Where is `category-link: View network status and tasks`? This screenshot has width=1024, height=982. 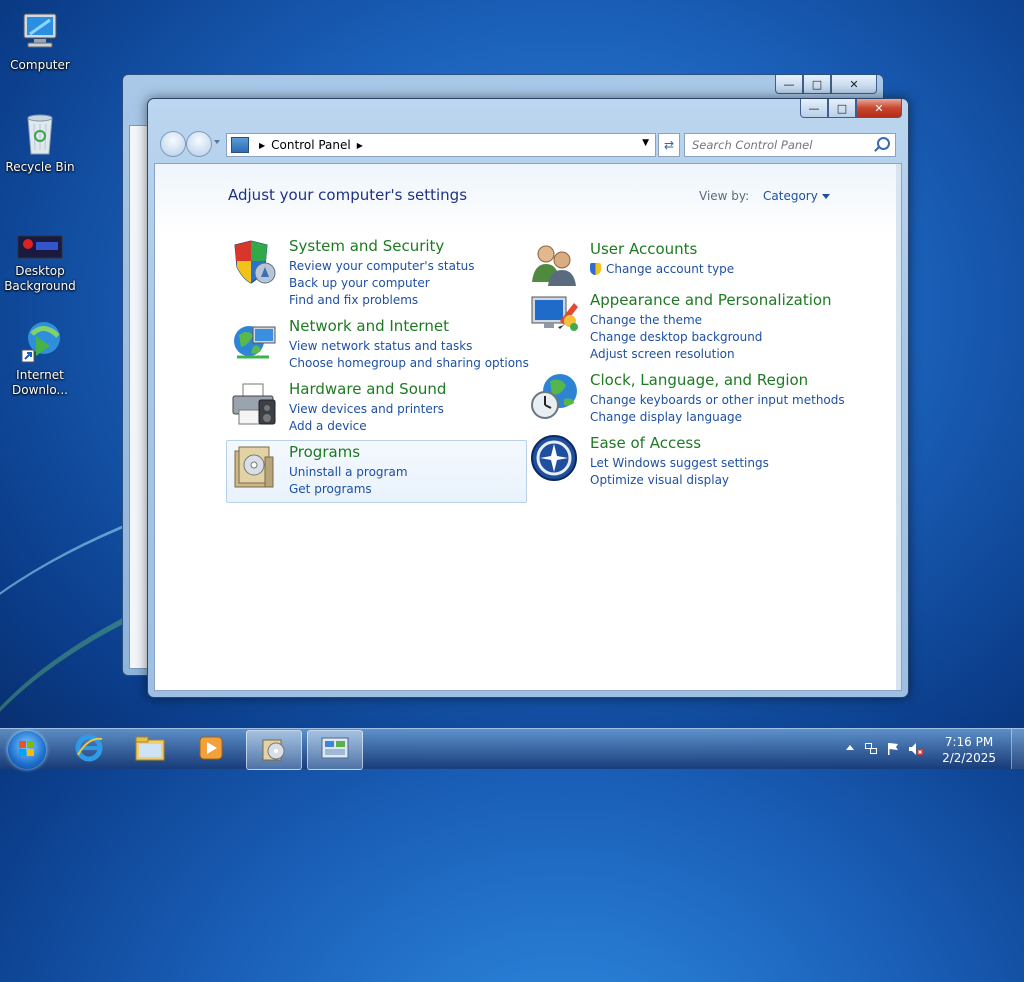 category-link: View network status and tasks is located at coordinates (409, 346).